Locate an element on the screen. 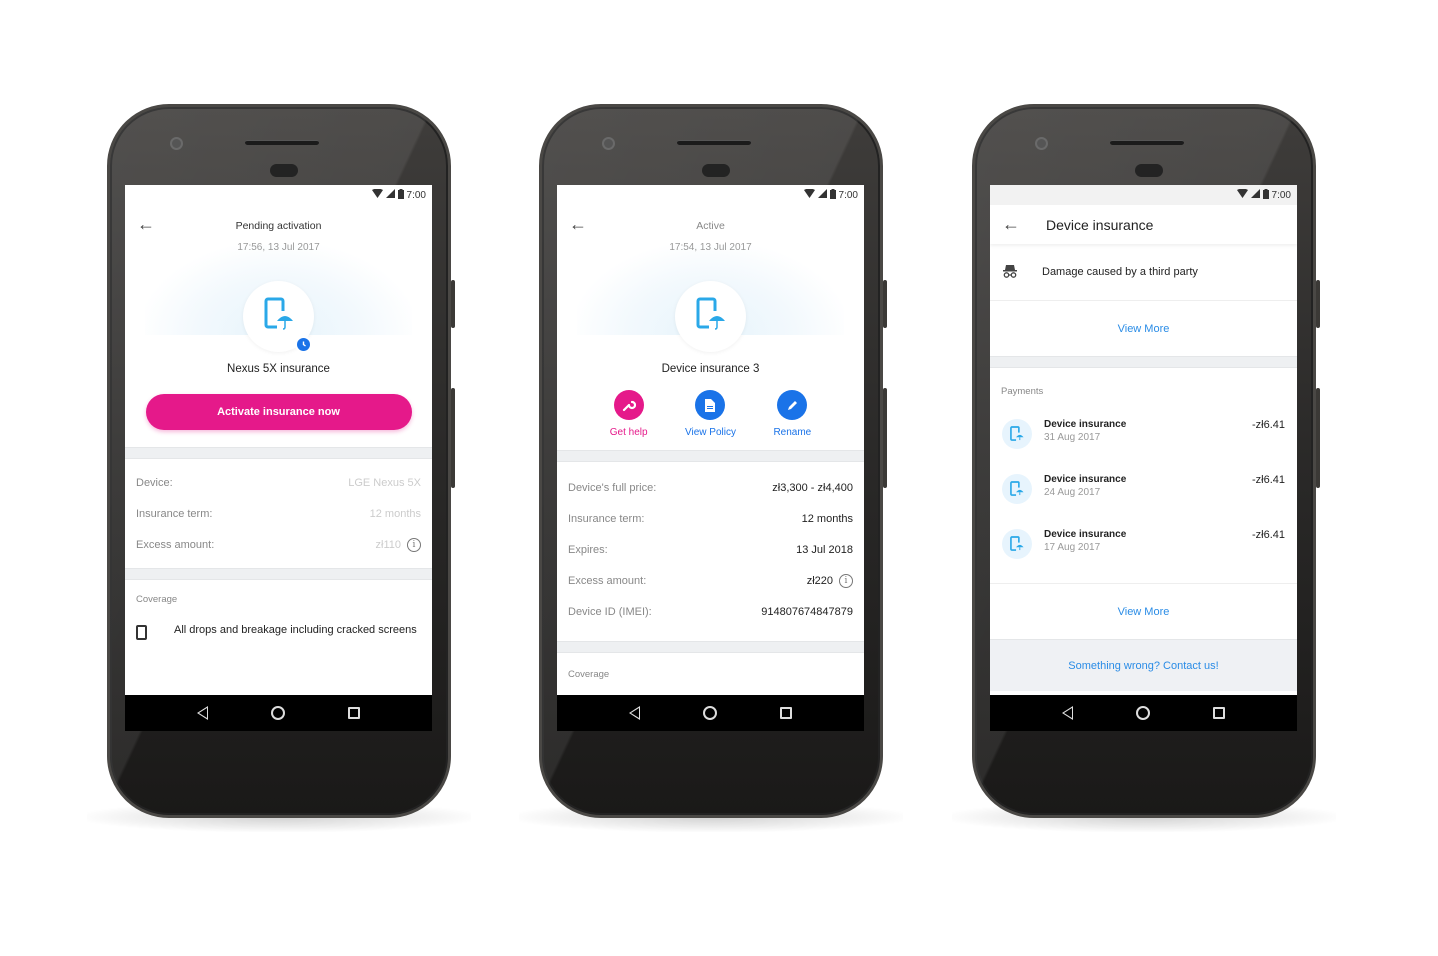  device-name: Device insurance 3 is located at coordinates (710, 369).